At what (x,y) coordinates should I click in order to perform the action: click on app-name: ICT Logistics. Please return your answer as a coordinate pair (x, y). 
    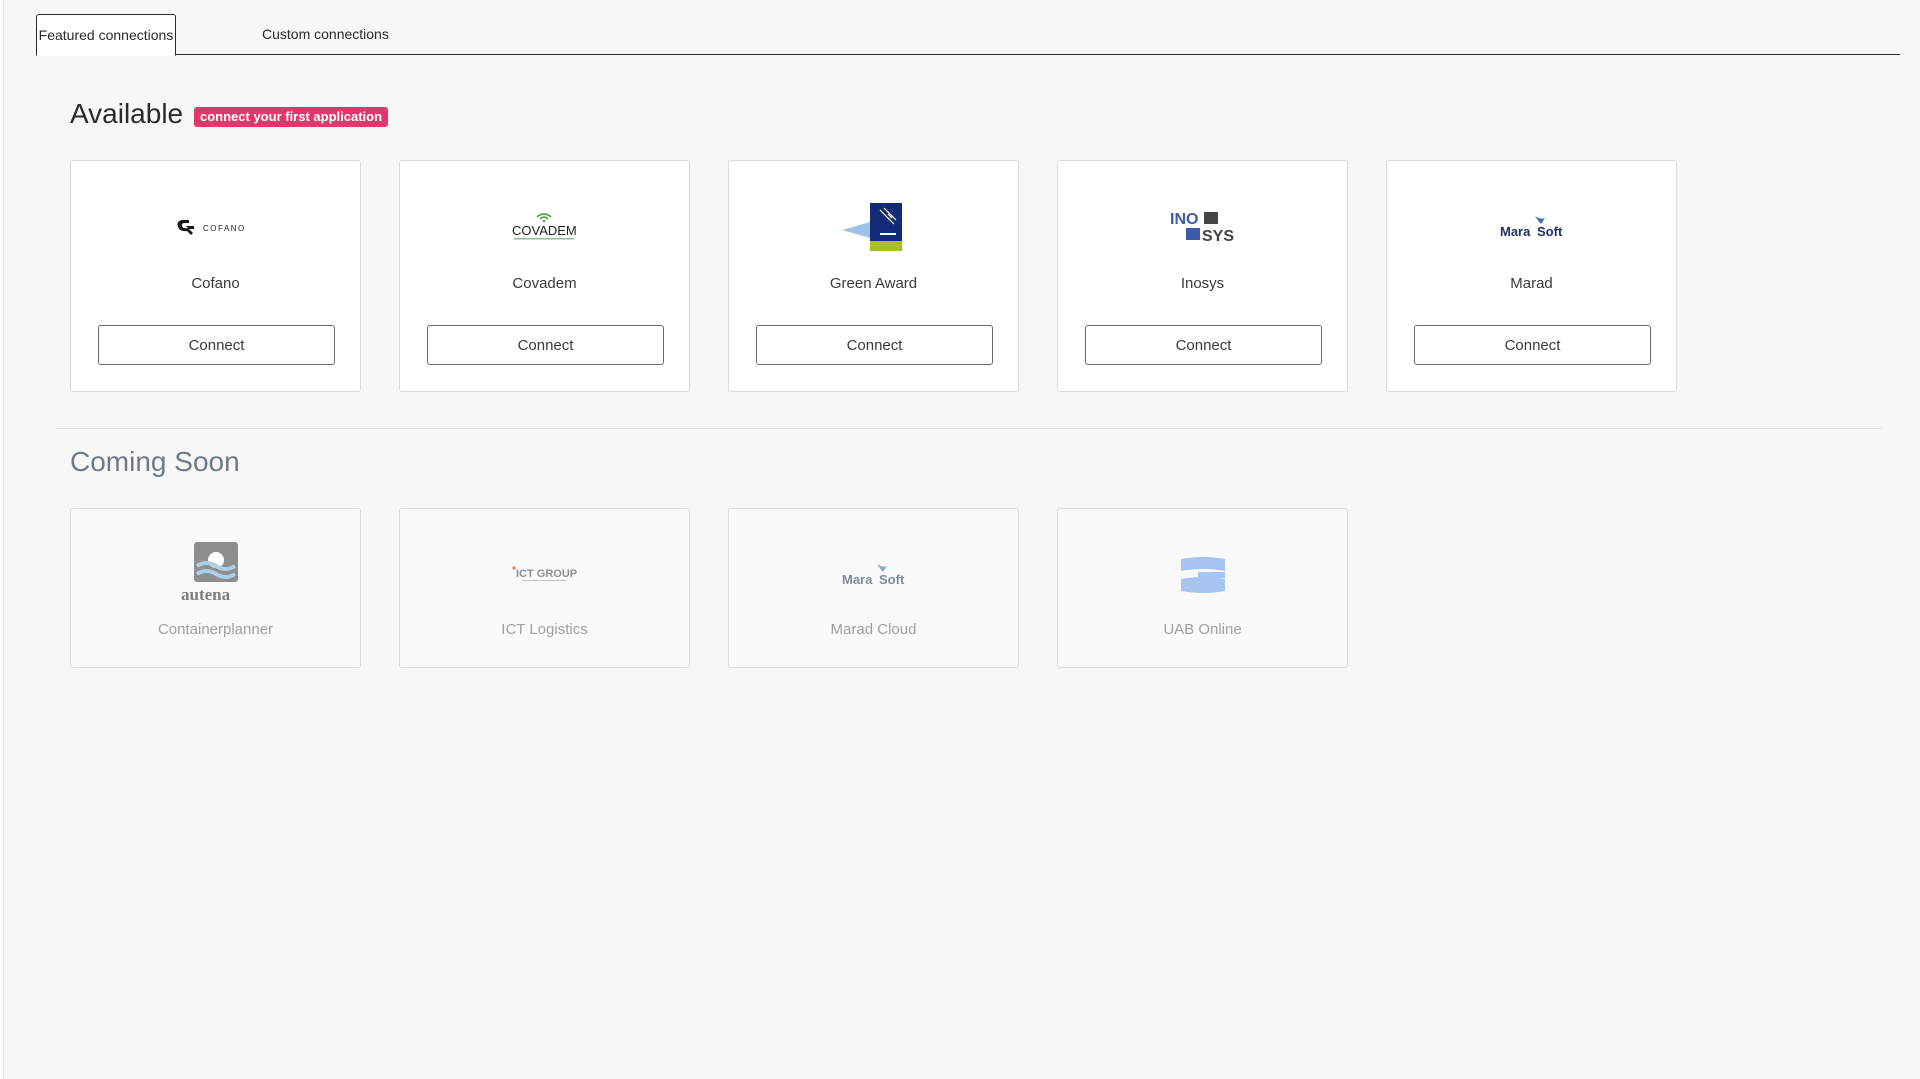
    Looking at the image, I should click on (544, 629).